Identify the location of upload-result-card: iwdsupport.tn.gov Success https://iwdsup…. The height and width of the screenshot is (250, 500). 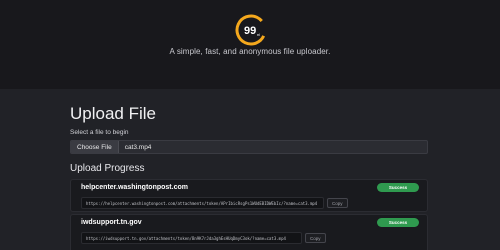
(249, 232).